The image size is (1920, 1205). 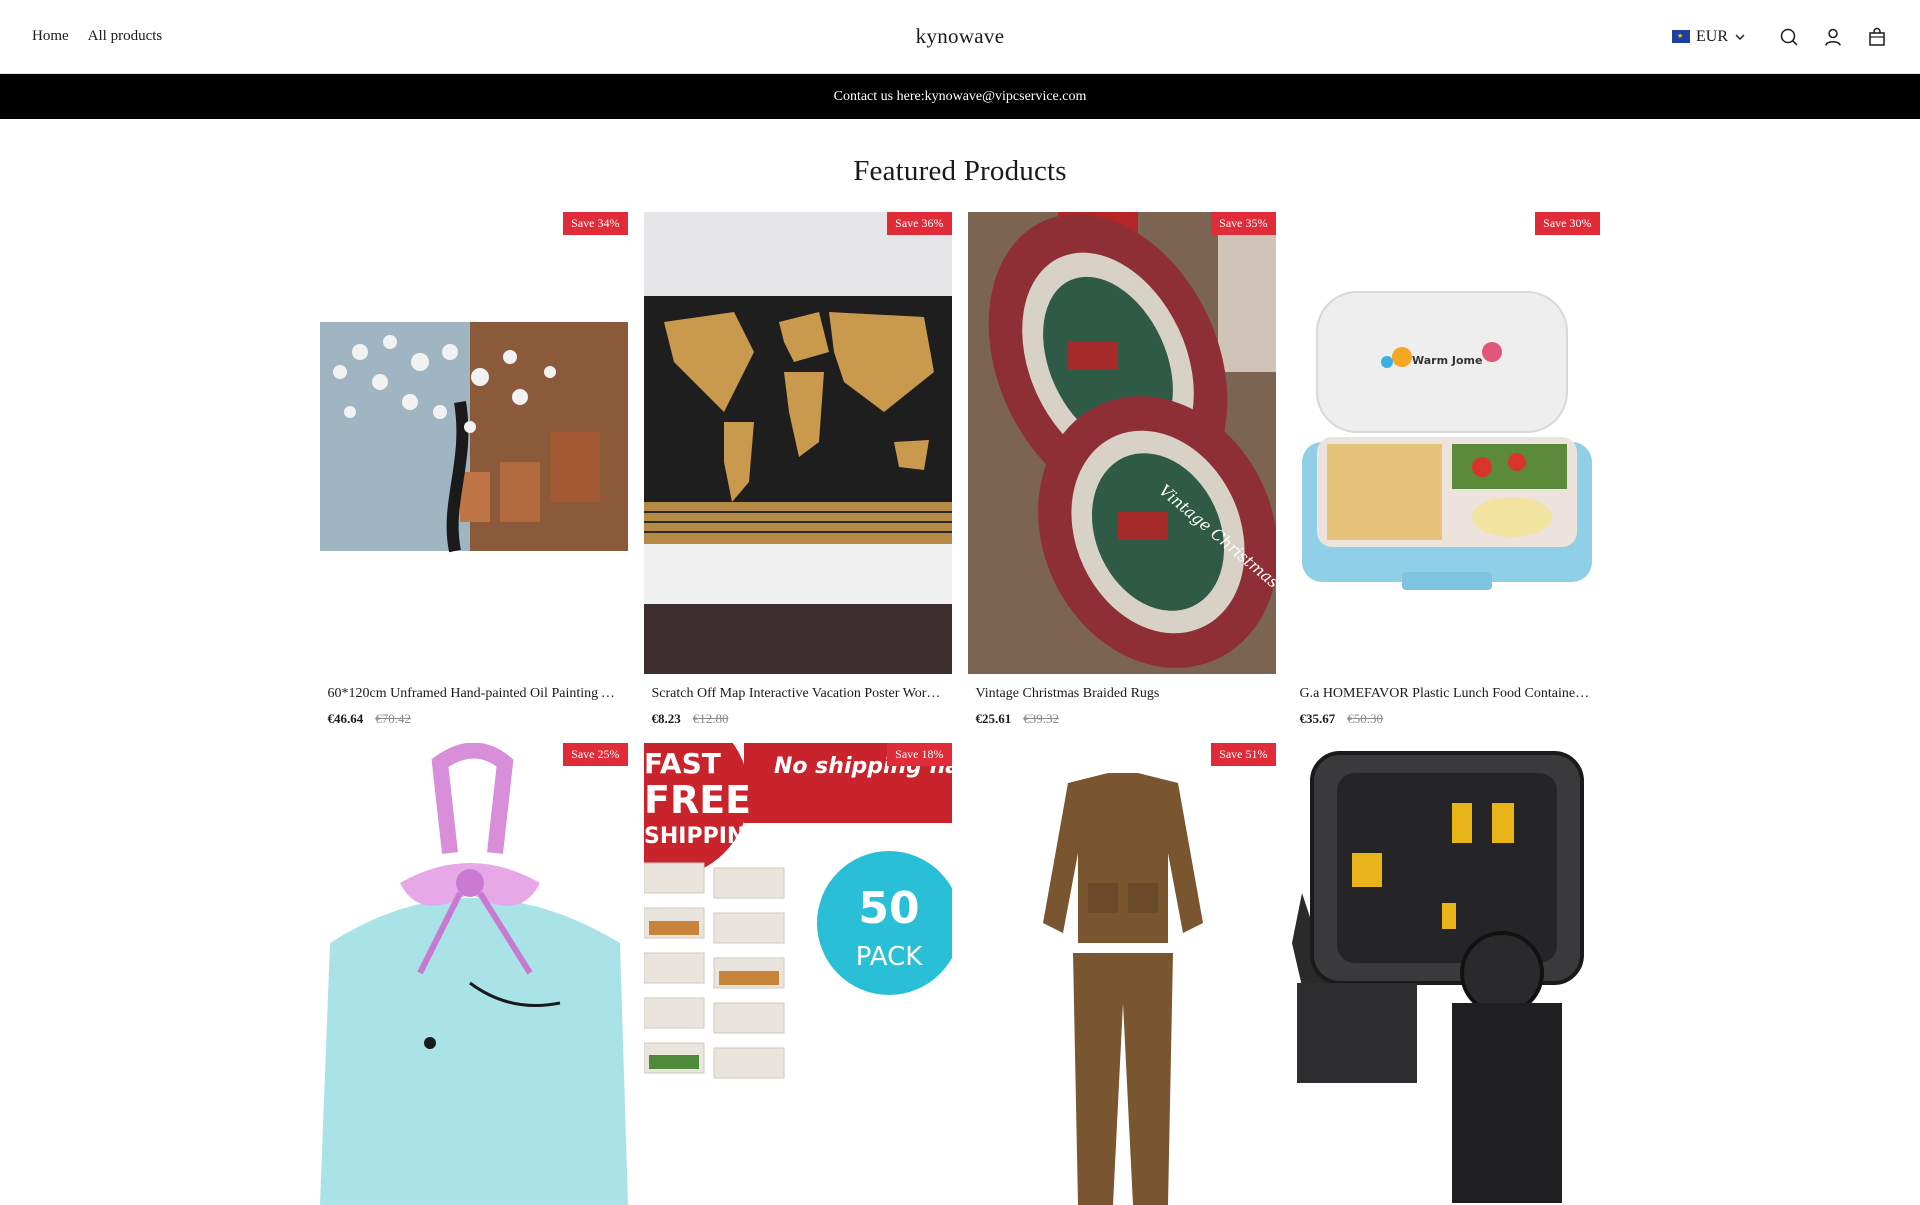 I want to click on scratch-map-image, so click(x=797, y=443).